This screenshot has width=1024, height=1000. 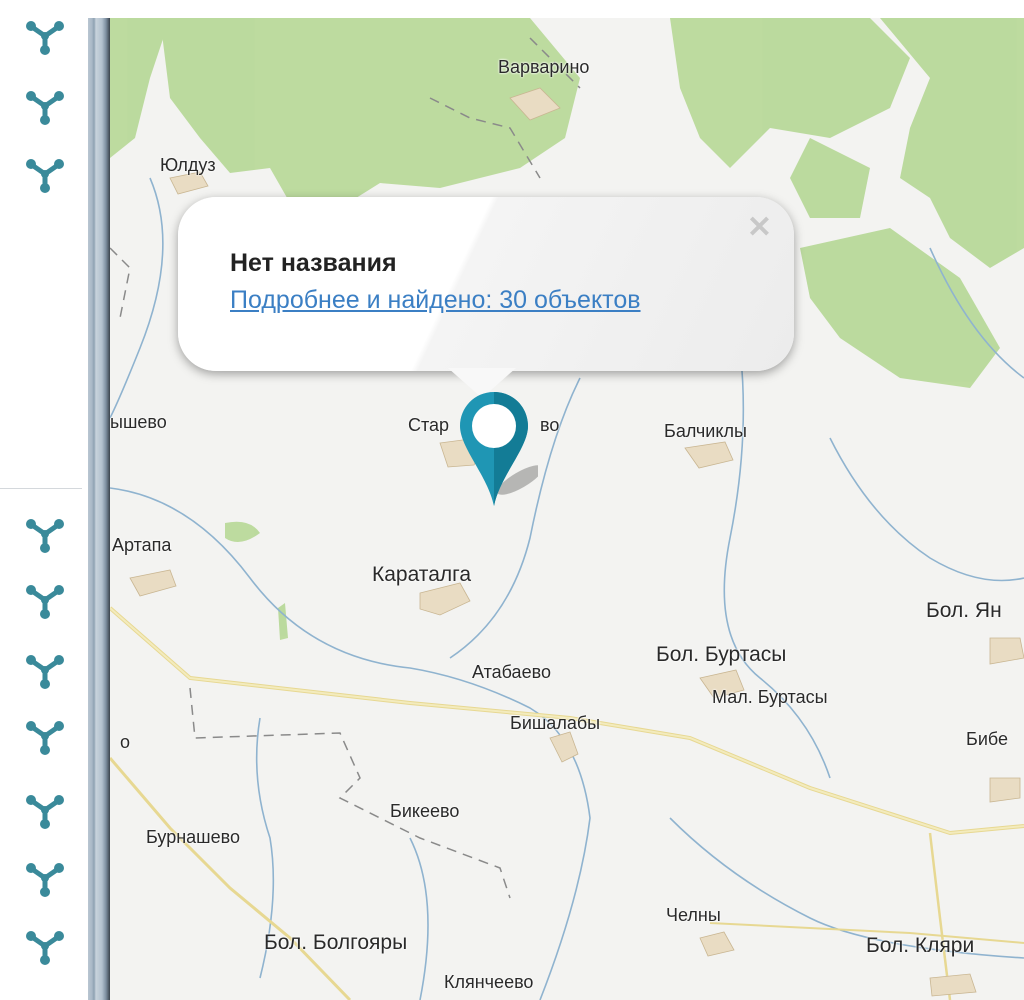 I want to click on place-label-atabaevo: Атабаево, so click(x=511, y=672).